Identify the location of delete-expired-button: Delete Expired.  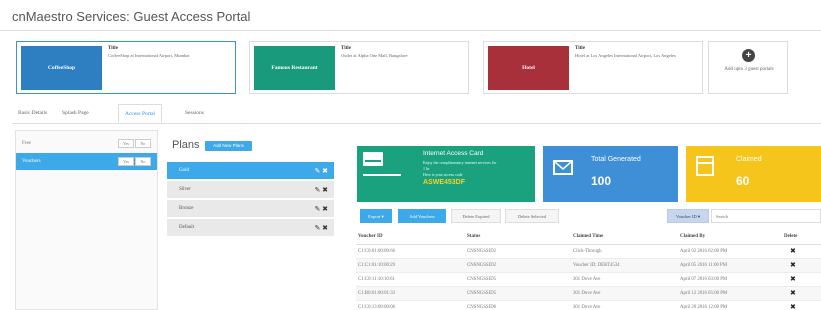
(476, 216).